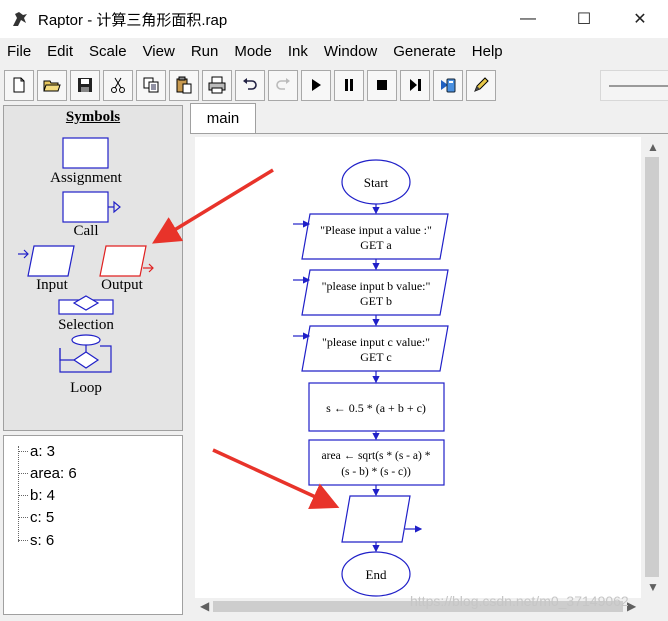 The height and width of the screenshot is (621, 668). I want to click on test-server-icon, so click(448, 85).